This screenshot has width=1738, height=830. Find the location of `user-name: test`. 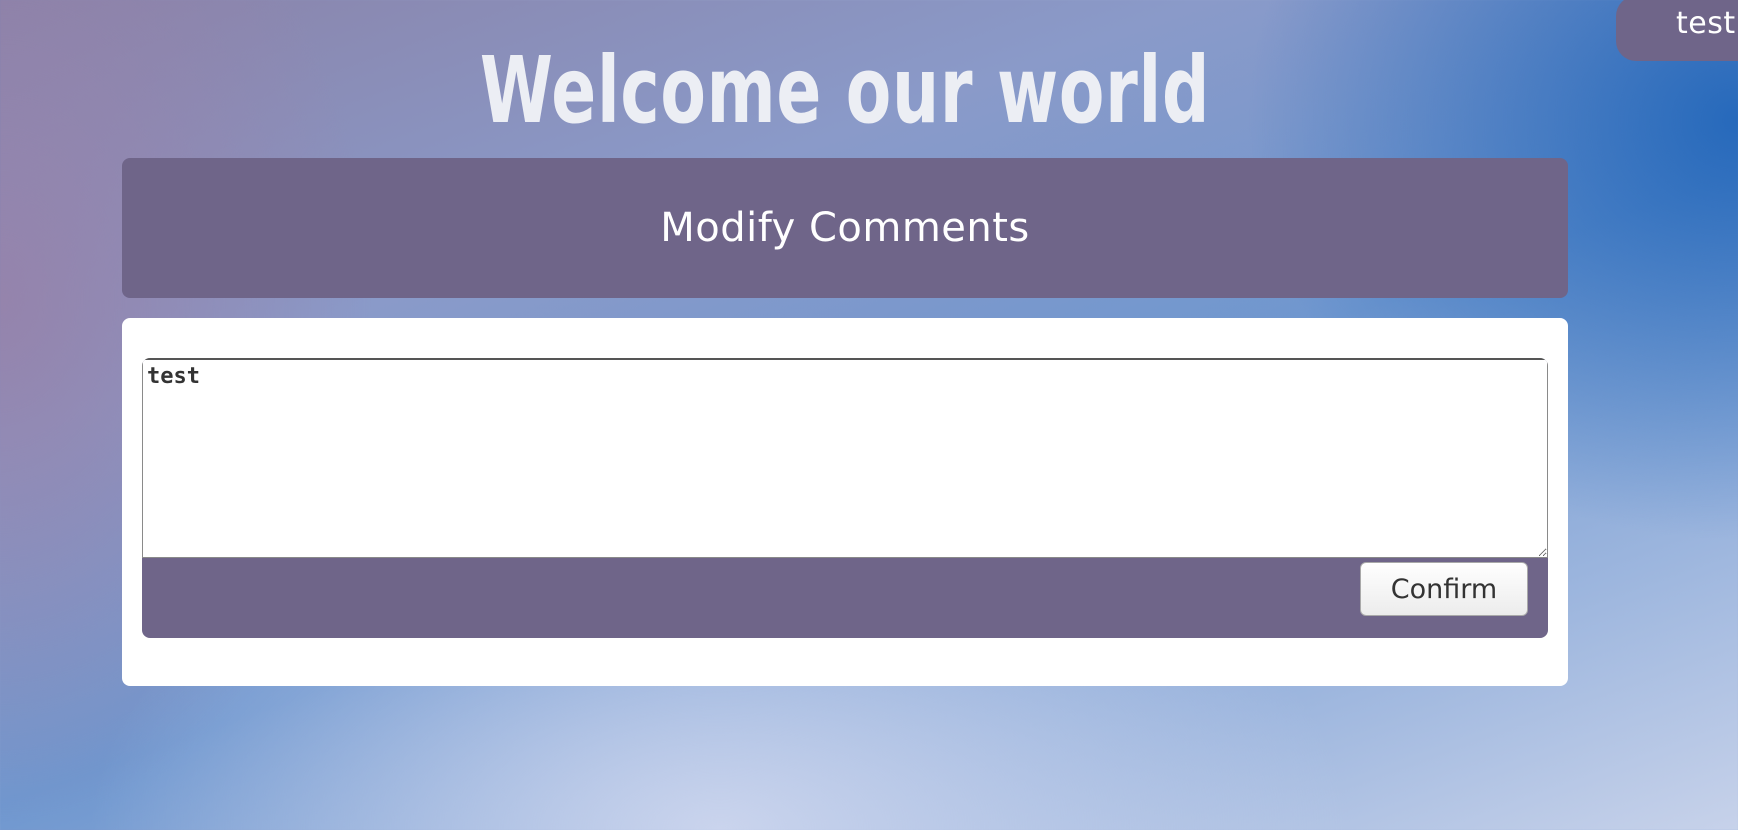

user-name: test is located at coordinates (1706, 23).